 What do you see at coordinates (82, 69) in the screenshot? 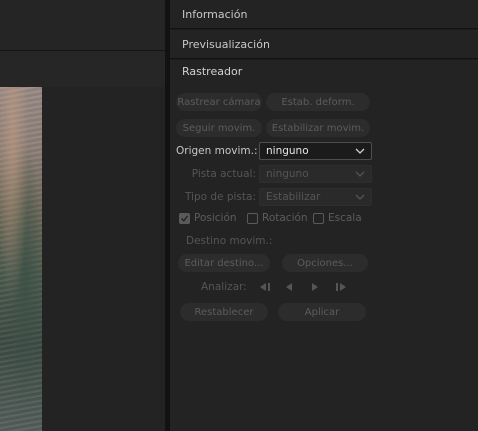
I see `composition-toolbar` at bounding box center [82, 69].